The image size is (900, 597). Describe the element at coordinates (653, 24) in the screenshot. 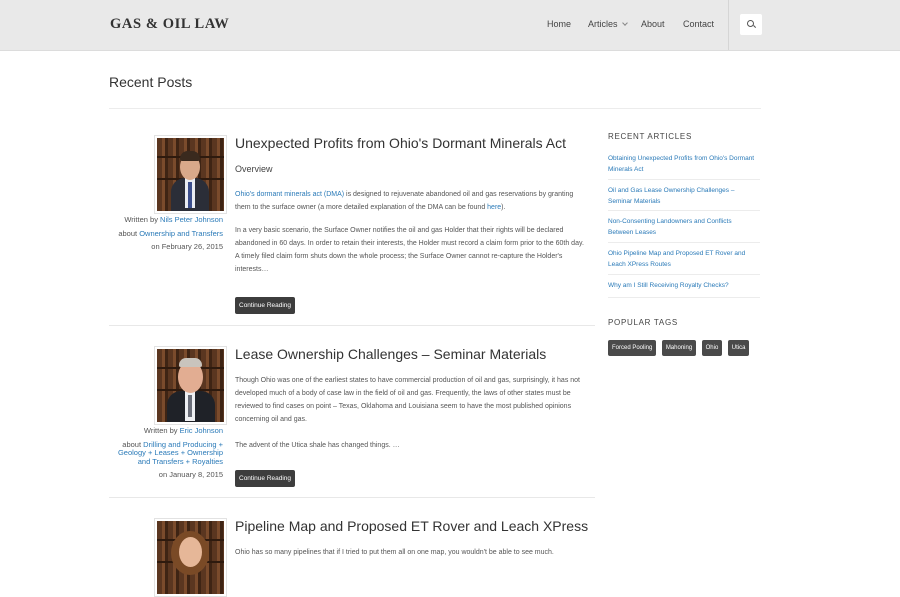

I see `nav-about: About` at that location.